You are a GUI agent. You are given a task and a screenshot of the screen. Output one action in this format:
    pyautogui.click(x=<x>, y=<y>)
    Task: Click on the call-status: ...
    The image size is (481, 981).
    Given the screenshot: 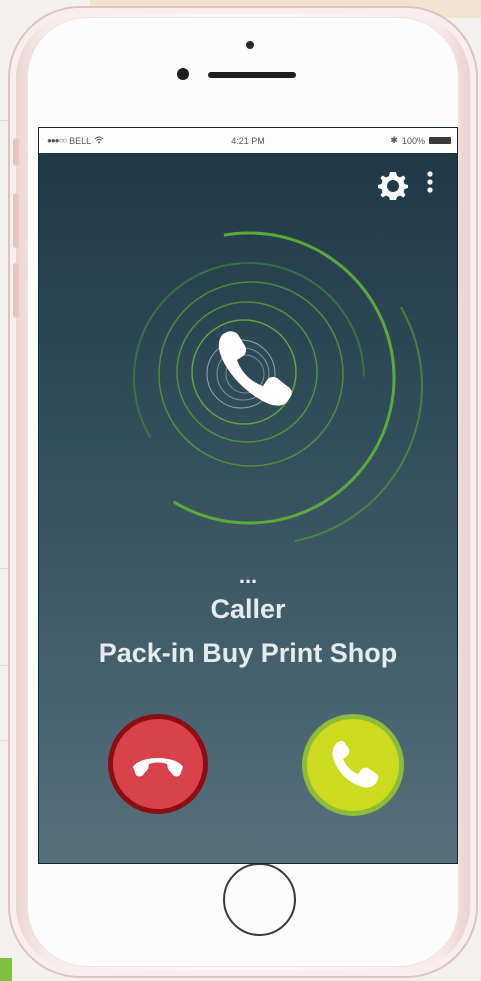 What is the action you would take?
    pyautogui.click(x=248, y=575)
    